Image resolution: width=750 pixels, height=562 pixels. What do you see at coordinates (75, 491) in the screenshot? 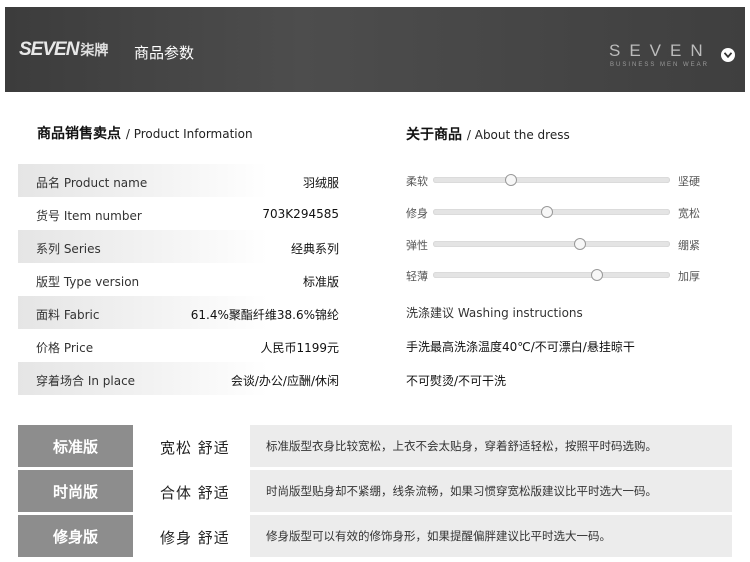
I see `version-badge: 时尚版` at bounding box center [75, 491].